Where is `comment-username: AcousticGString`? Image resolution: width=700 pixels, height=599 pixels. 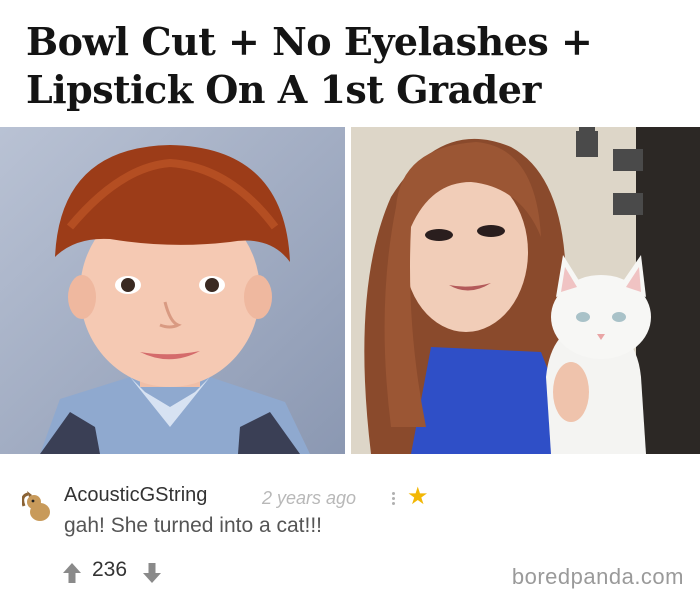 comment-username: AcousticGString is located at coordinates (135, 495).